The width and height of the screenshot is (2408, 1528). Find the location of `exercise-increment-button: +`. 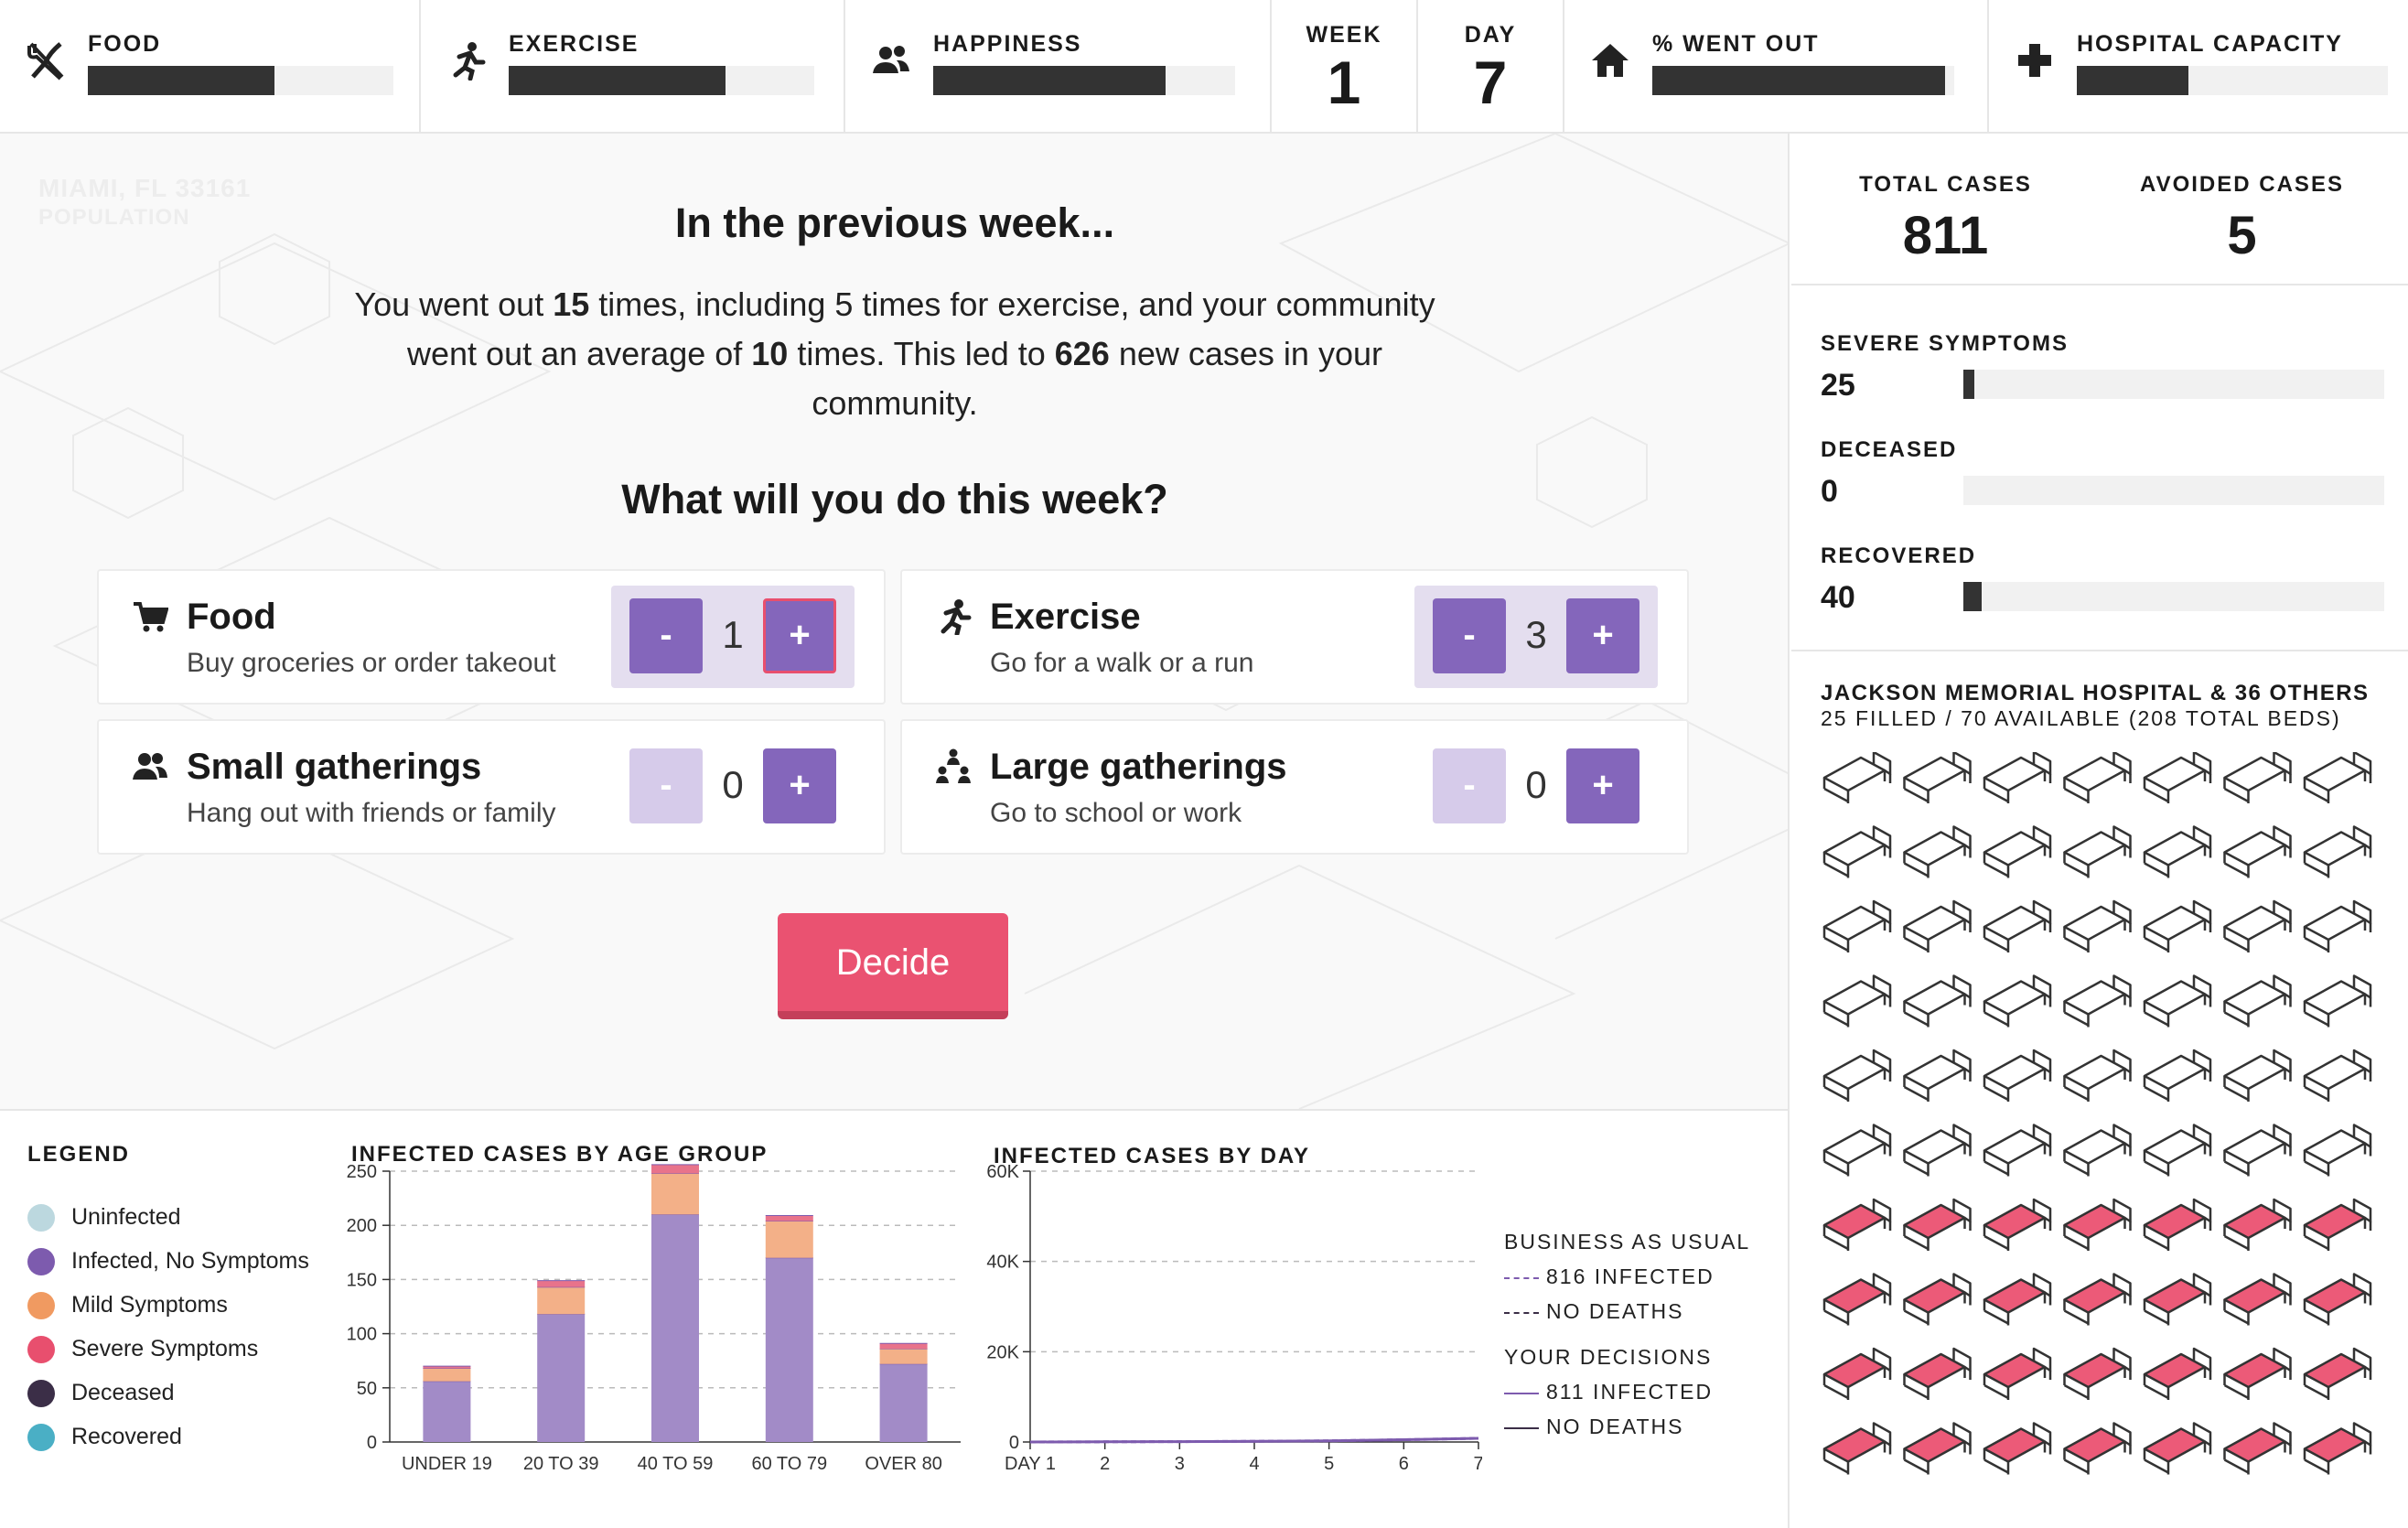

exercise-increment-button: + is located at coordinates (1602, 635).